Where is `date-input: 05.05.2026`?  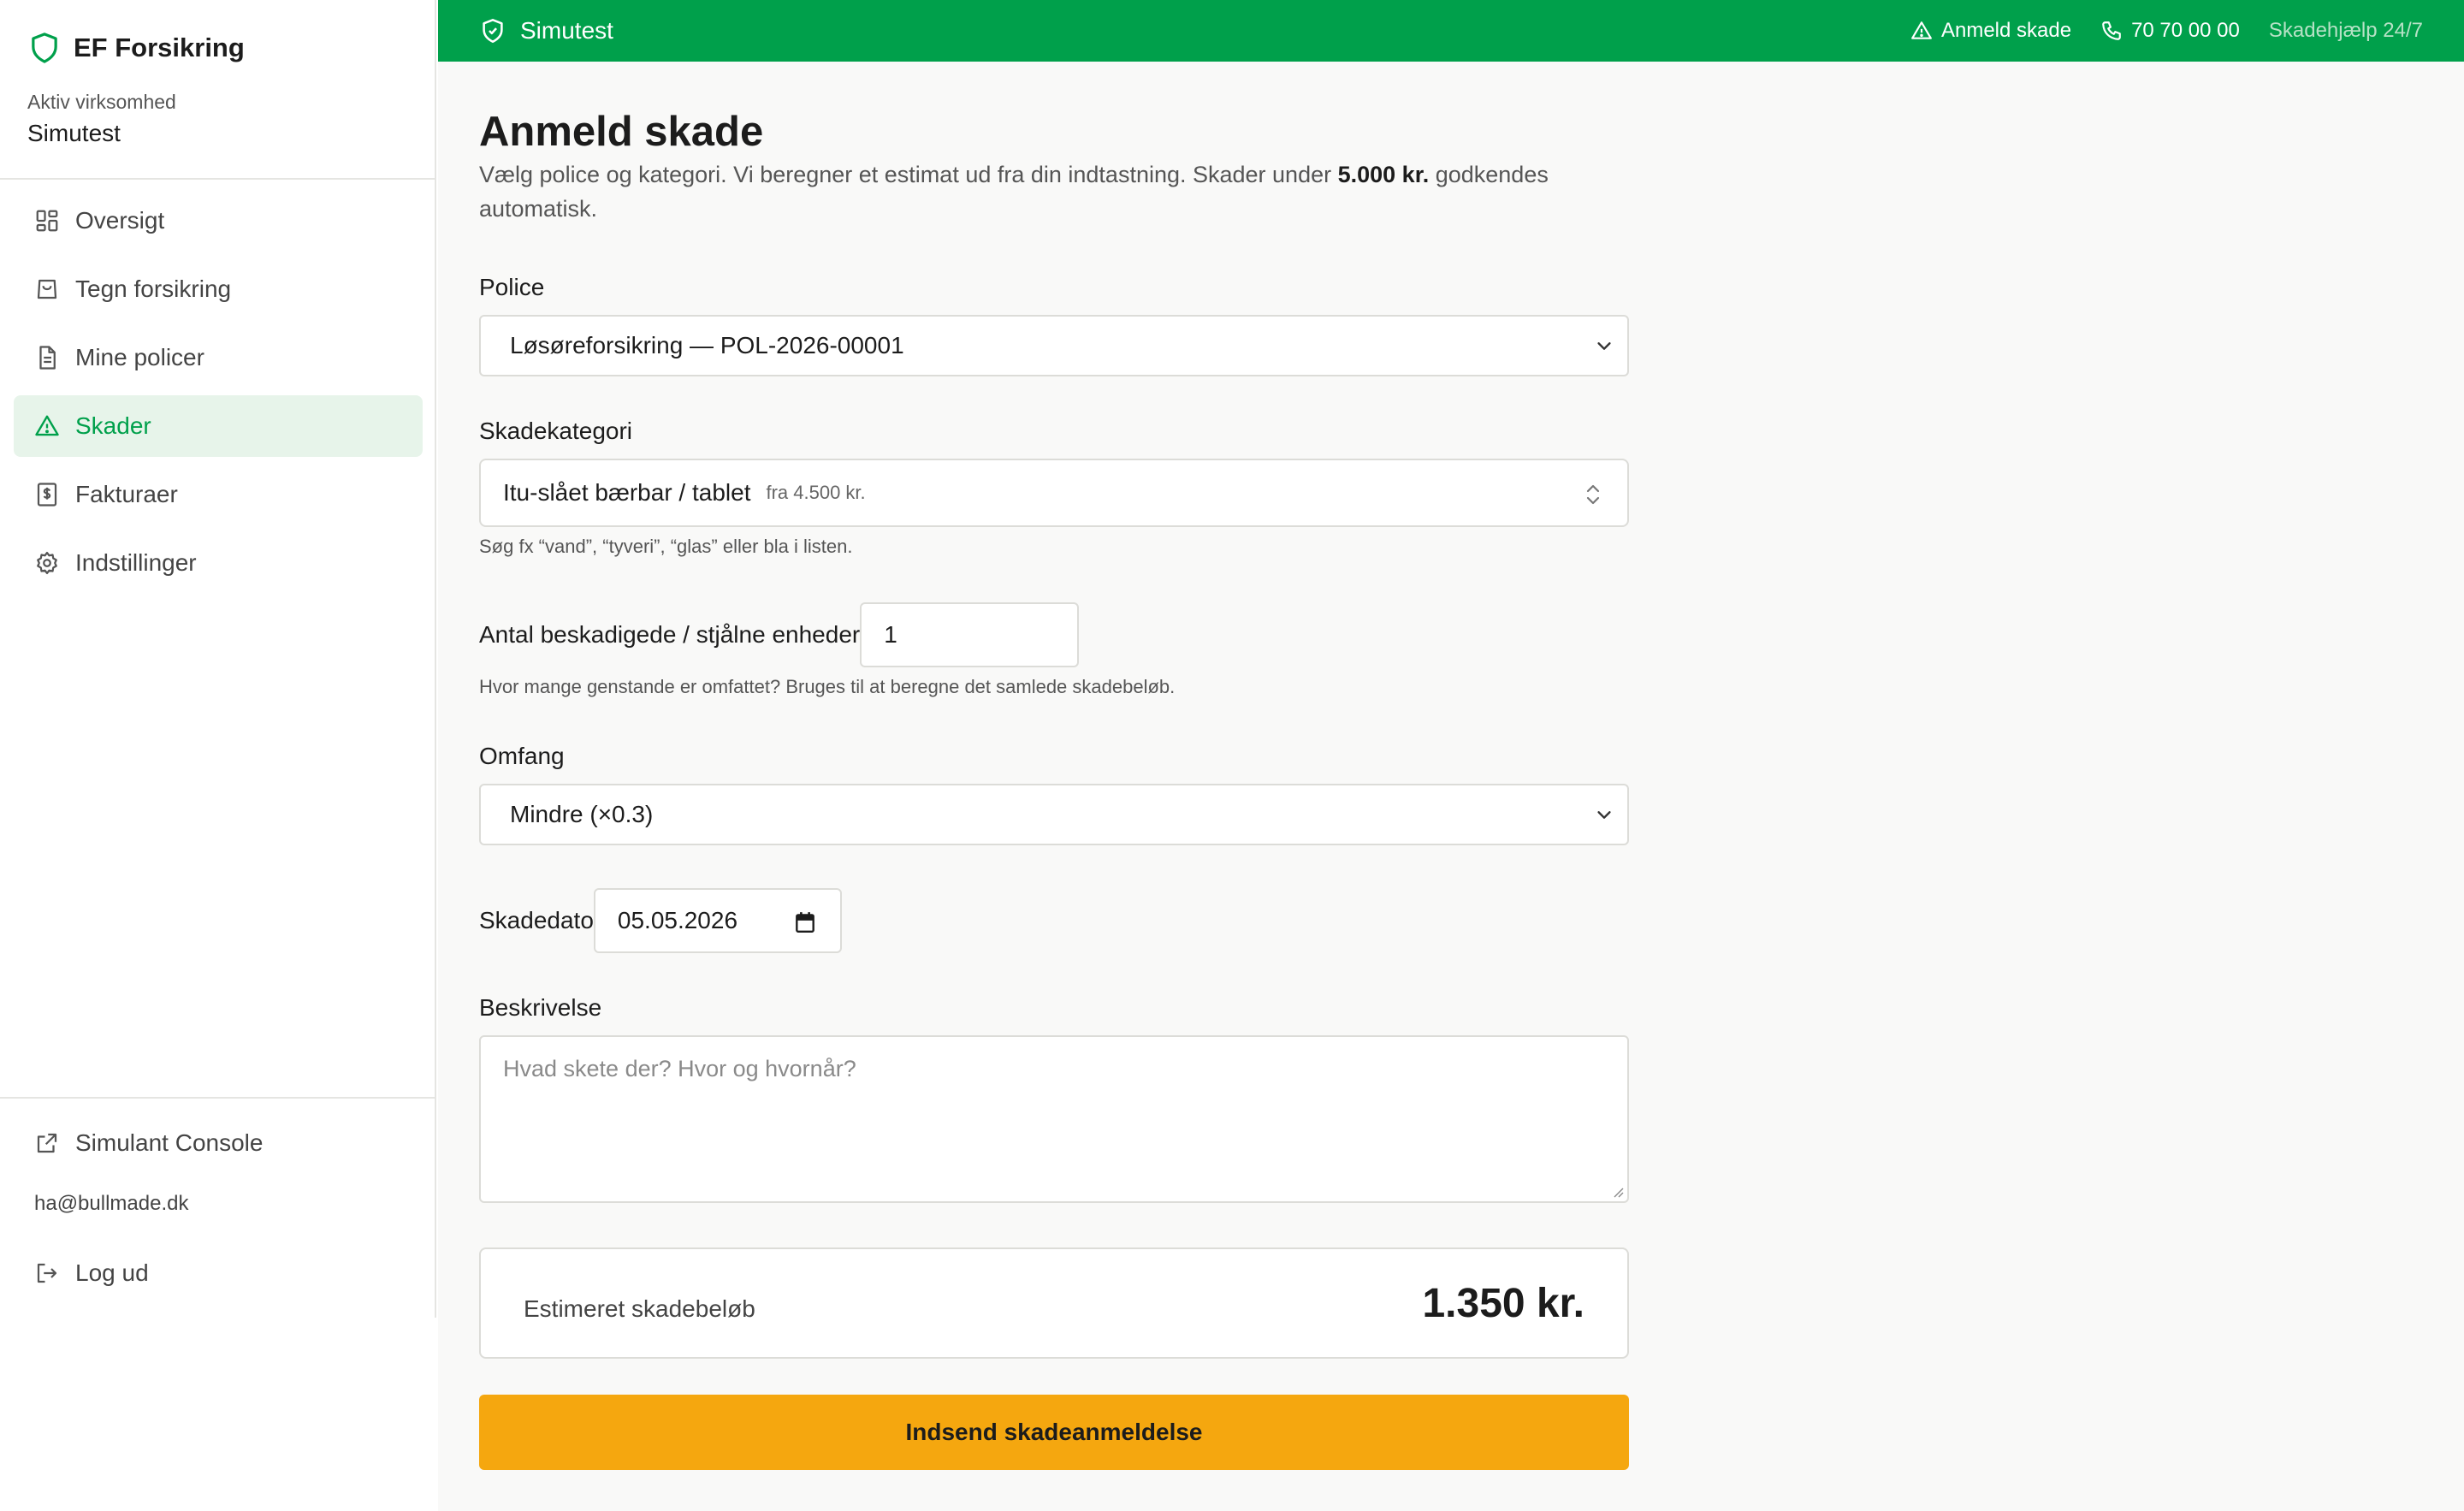
date-input: 05.05.2026 is located at coordinates (717, 920).